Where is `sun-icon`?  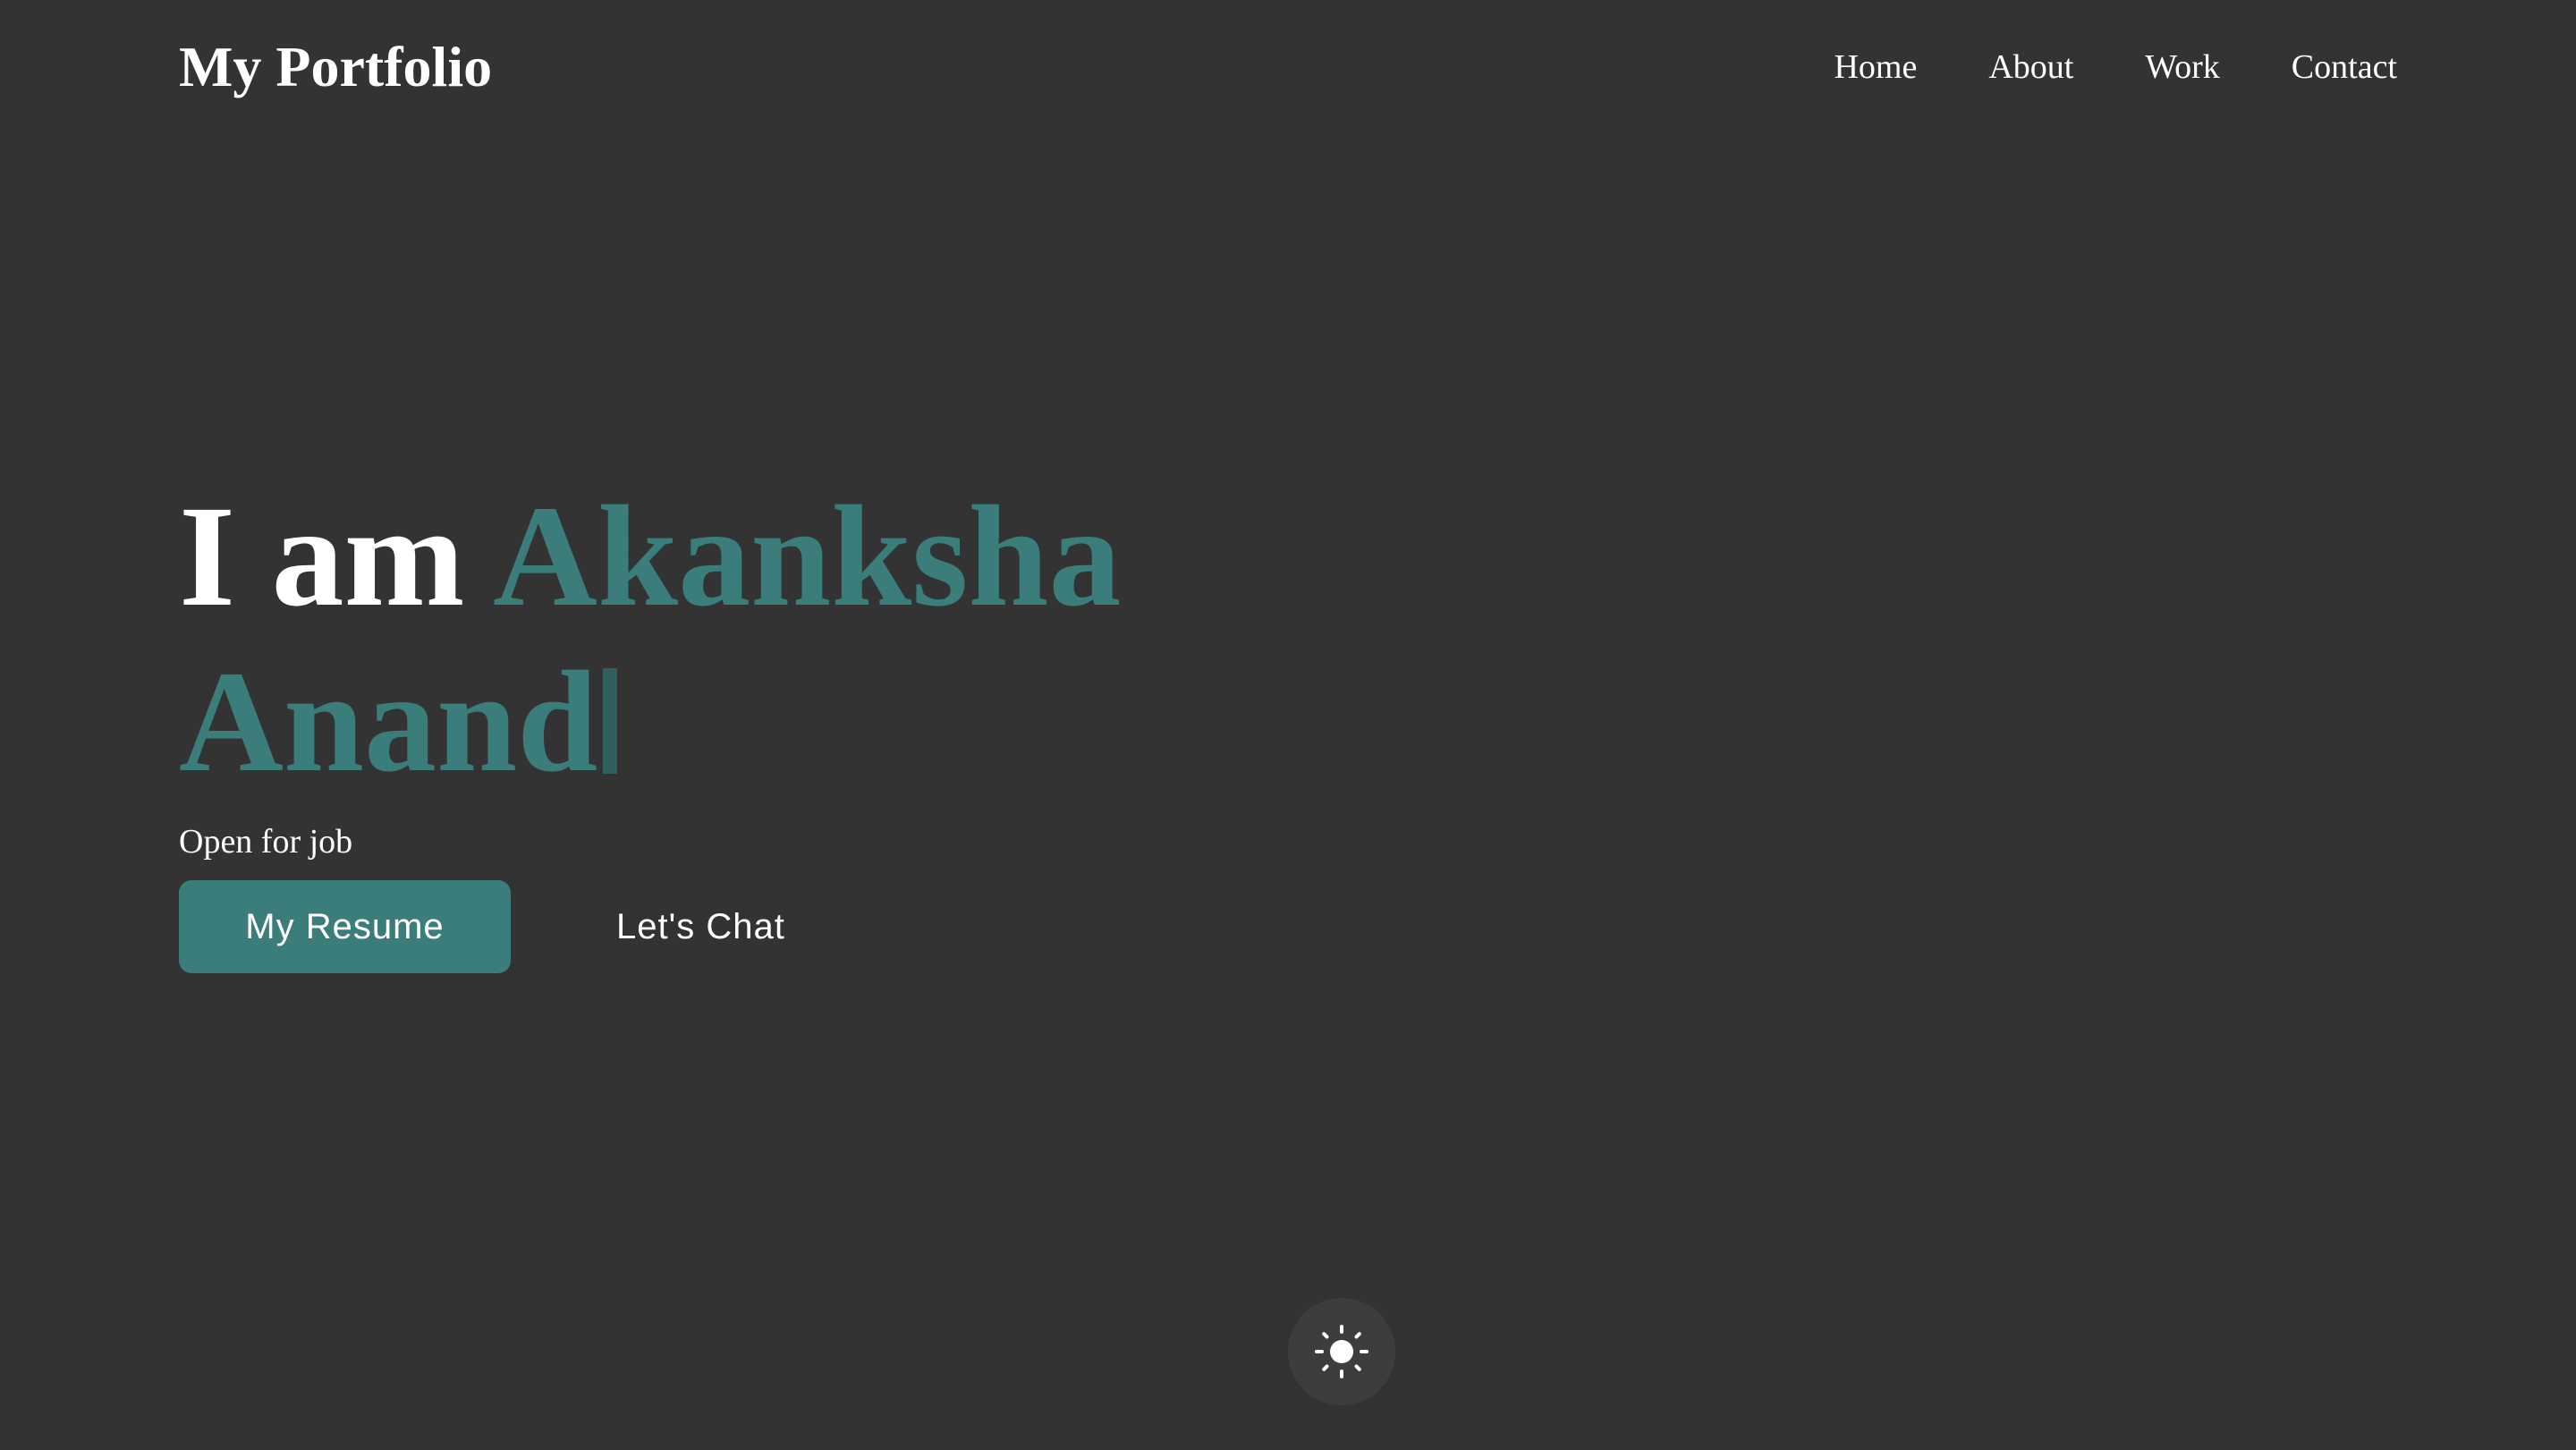 sun-icon is located at coordinates (1341, 1351).